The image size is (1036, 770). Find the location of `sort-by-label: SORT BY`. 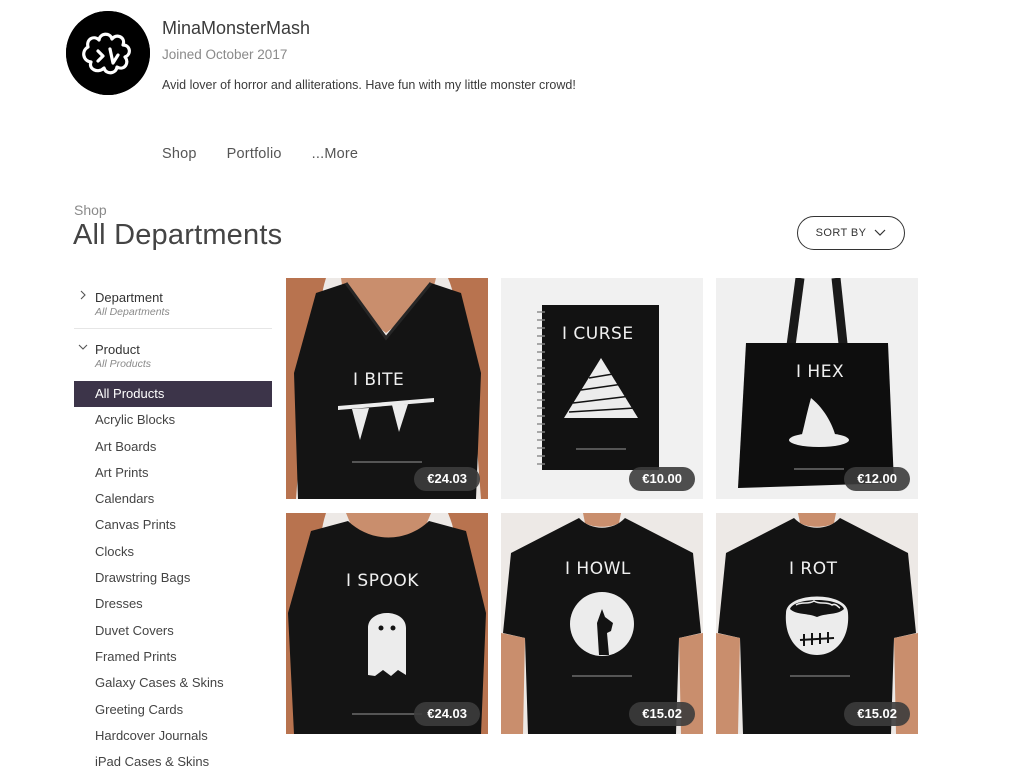

sort-by-label: SORT BY is located at coordinates (841, 233).